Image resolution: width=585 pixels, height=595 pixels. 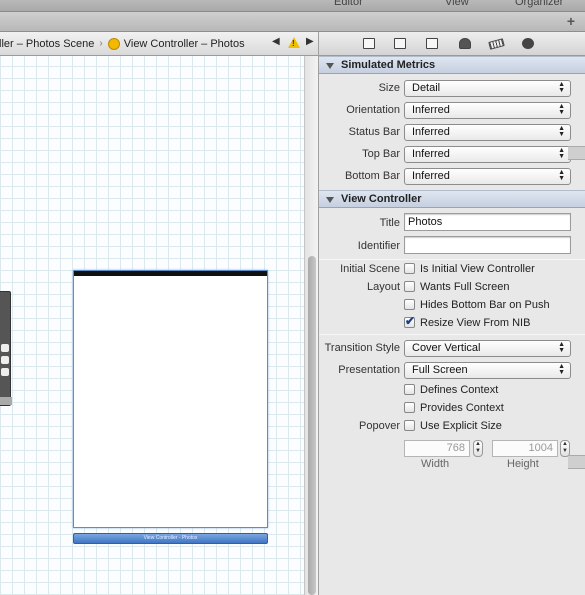 I want to click on is-initial-checkbox: Is Initial View Controller, so click(x=469, y=269).